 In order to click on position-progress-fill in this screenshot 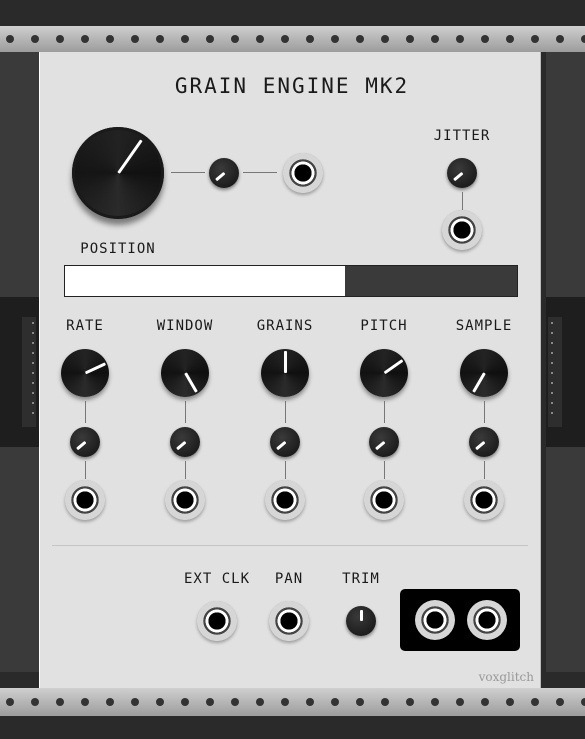, I will do `click(205, 281)`.